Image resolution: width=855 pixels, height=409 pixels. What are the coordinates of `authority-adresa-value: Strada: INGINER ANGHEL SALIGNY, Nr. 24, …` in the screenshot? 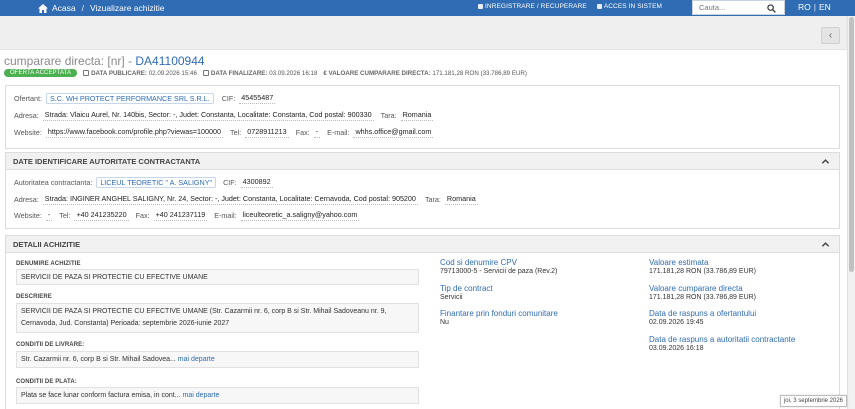 It's located at (230, 199).